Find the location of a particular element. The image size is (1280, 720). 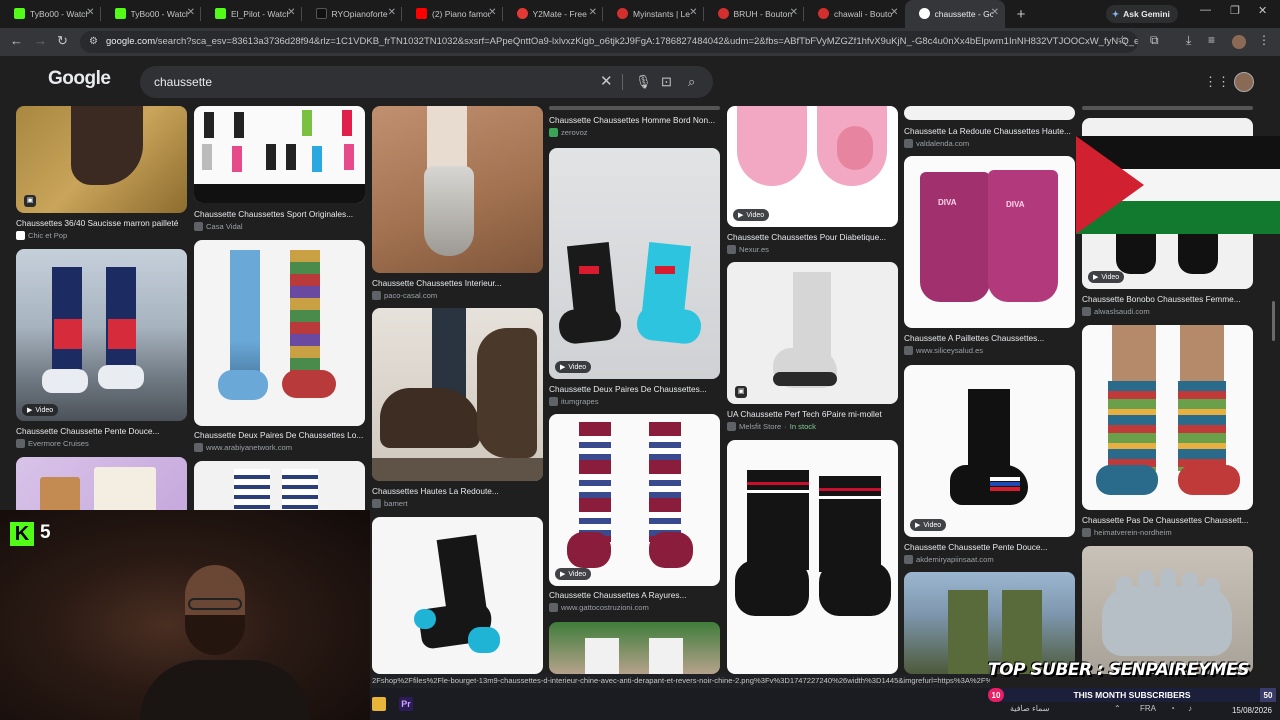

premiere-pro-icon: Pr is located at coordinates (406, 704).